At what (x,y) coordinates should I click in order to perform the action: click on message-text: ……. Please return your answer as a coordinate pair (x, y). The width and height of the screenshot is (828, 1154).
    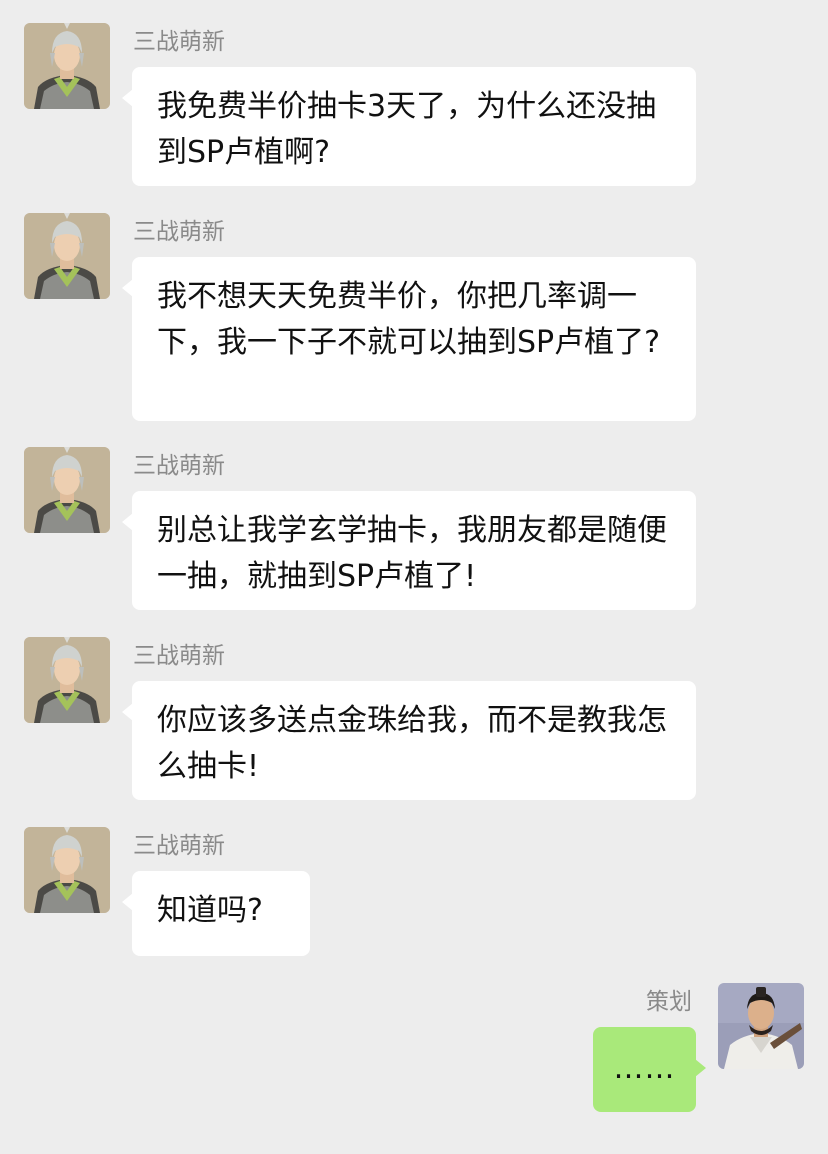
    Looking at the image, I should click on (644, 1068).